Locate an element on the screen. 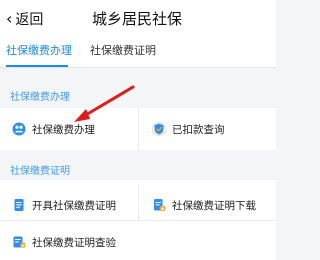 This screenshot has height=260, width=320. deducted-query-label: 已扣款查询 is located at coordinates (198, 129).